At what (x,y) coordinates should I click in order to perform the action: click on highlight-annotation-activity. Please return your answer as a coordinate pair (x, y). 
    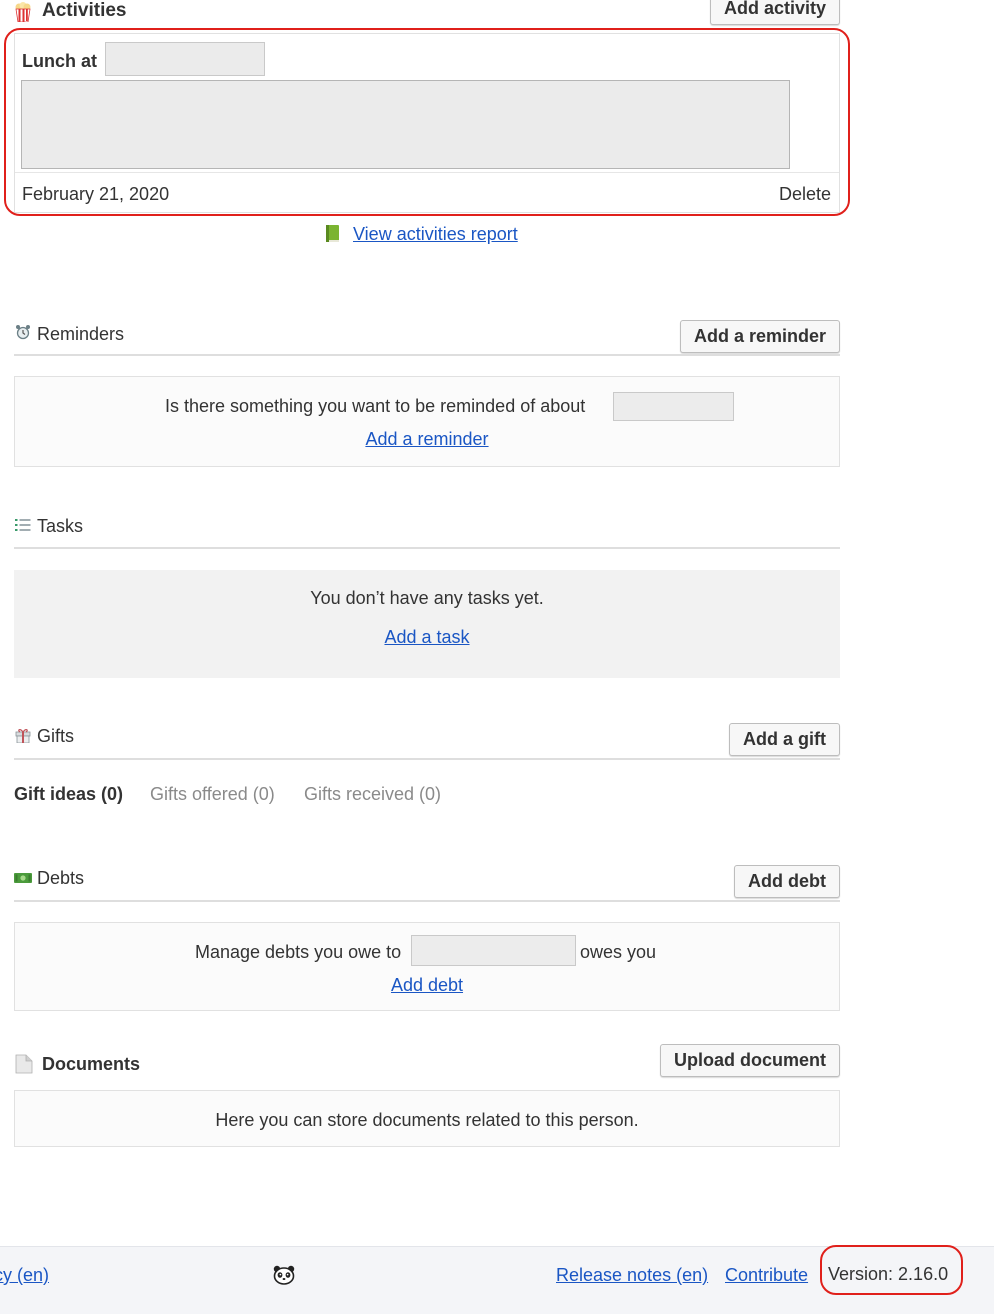
    Looking at the image, I should click on (427, 122).